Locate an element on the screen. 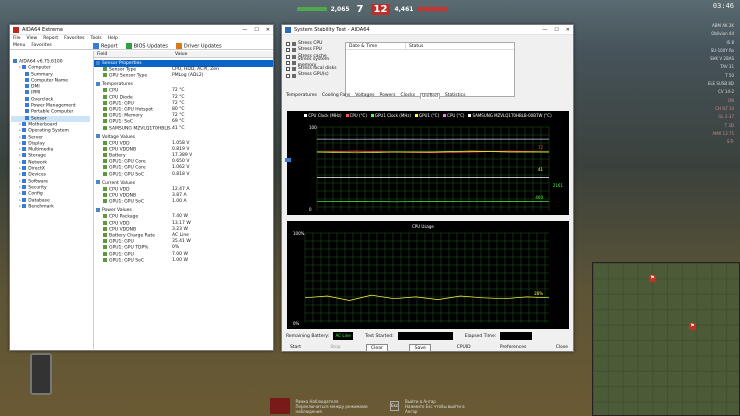 The width and height of the screenshot is (740, 416). legend-entry: SAMSUNG MZVLQ1T0HBLB-00B7W (°C) is located at coordinates (510, 115).